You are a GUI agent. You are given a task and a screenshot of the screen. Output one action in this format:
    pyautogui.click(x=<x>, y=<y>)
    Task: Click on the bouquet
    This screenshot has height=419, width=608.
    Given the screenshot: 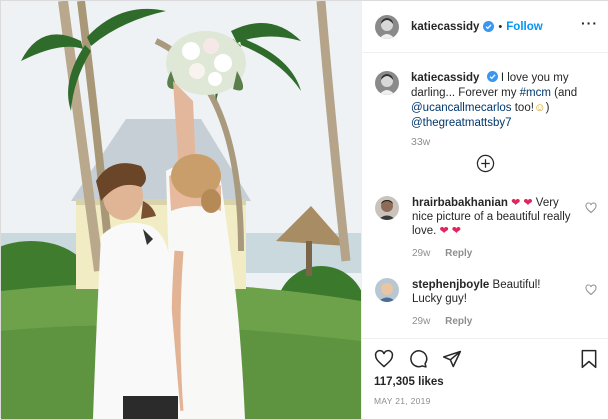 What is the action you would take?
    pyautogui.click(x=206, y=63)
    